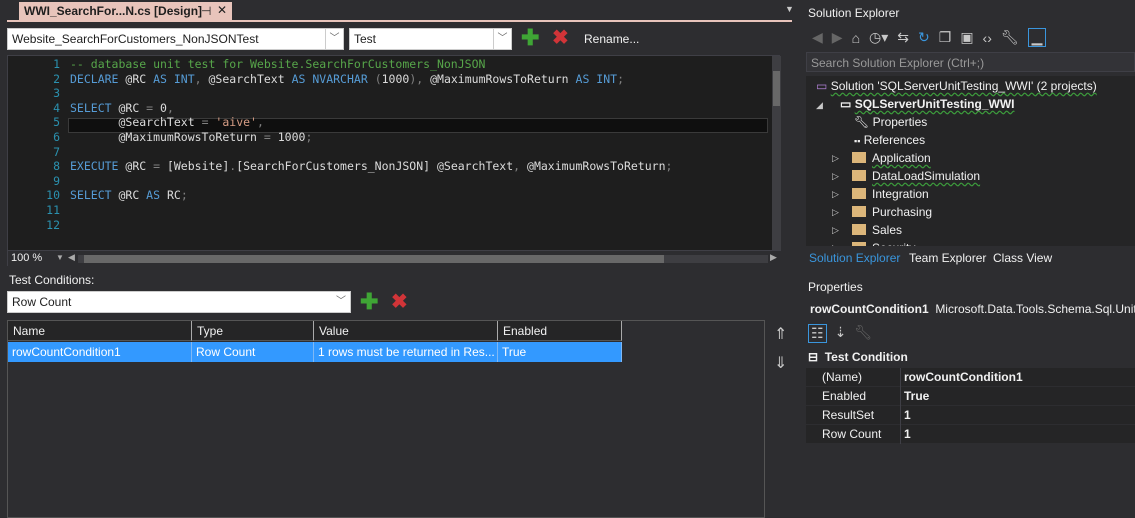  Describe the element at coordinates (113, 11) in the screenshot. I see `document-tab-title: WWI_SearchFor...N.cs [Design]` at that location.